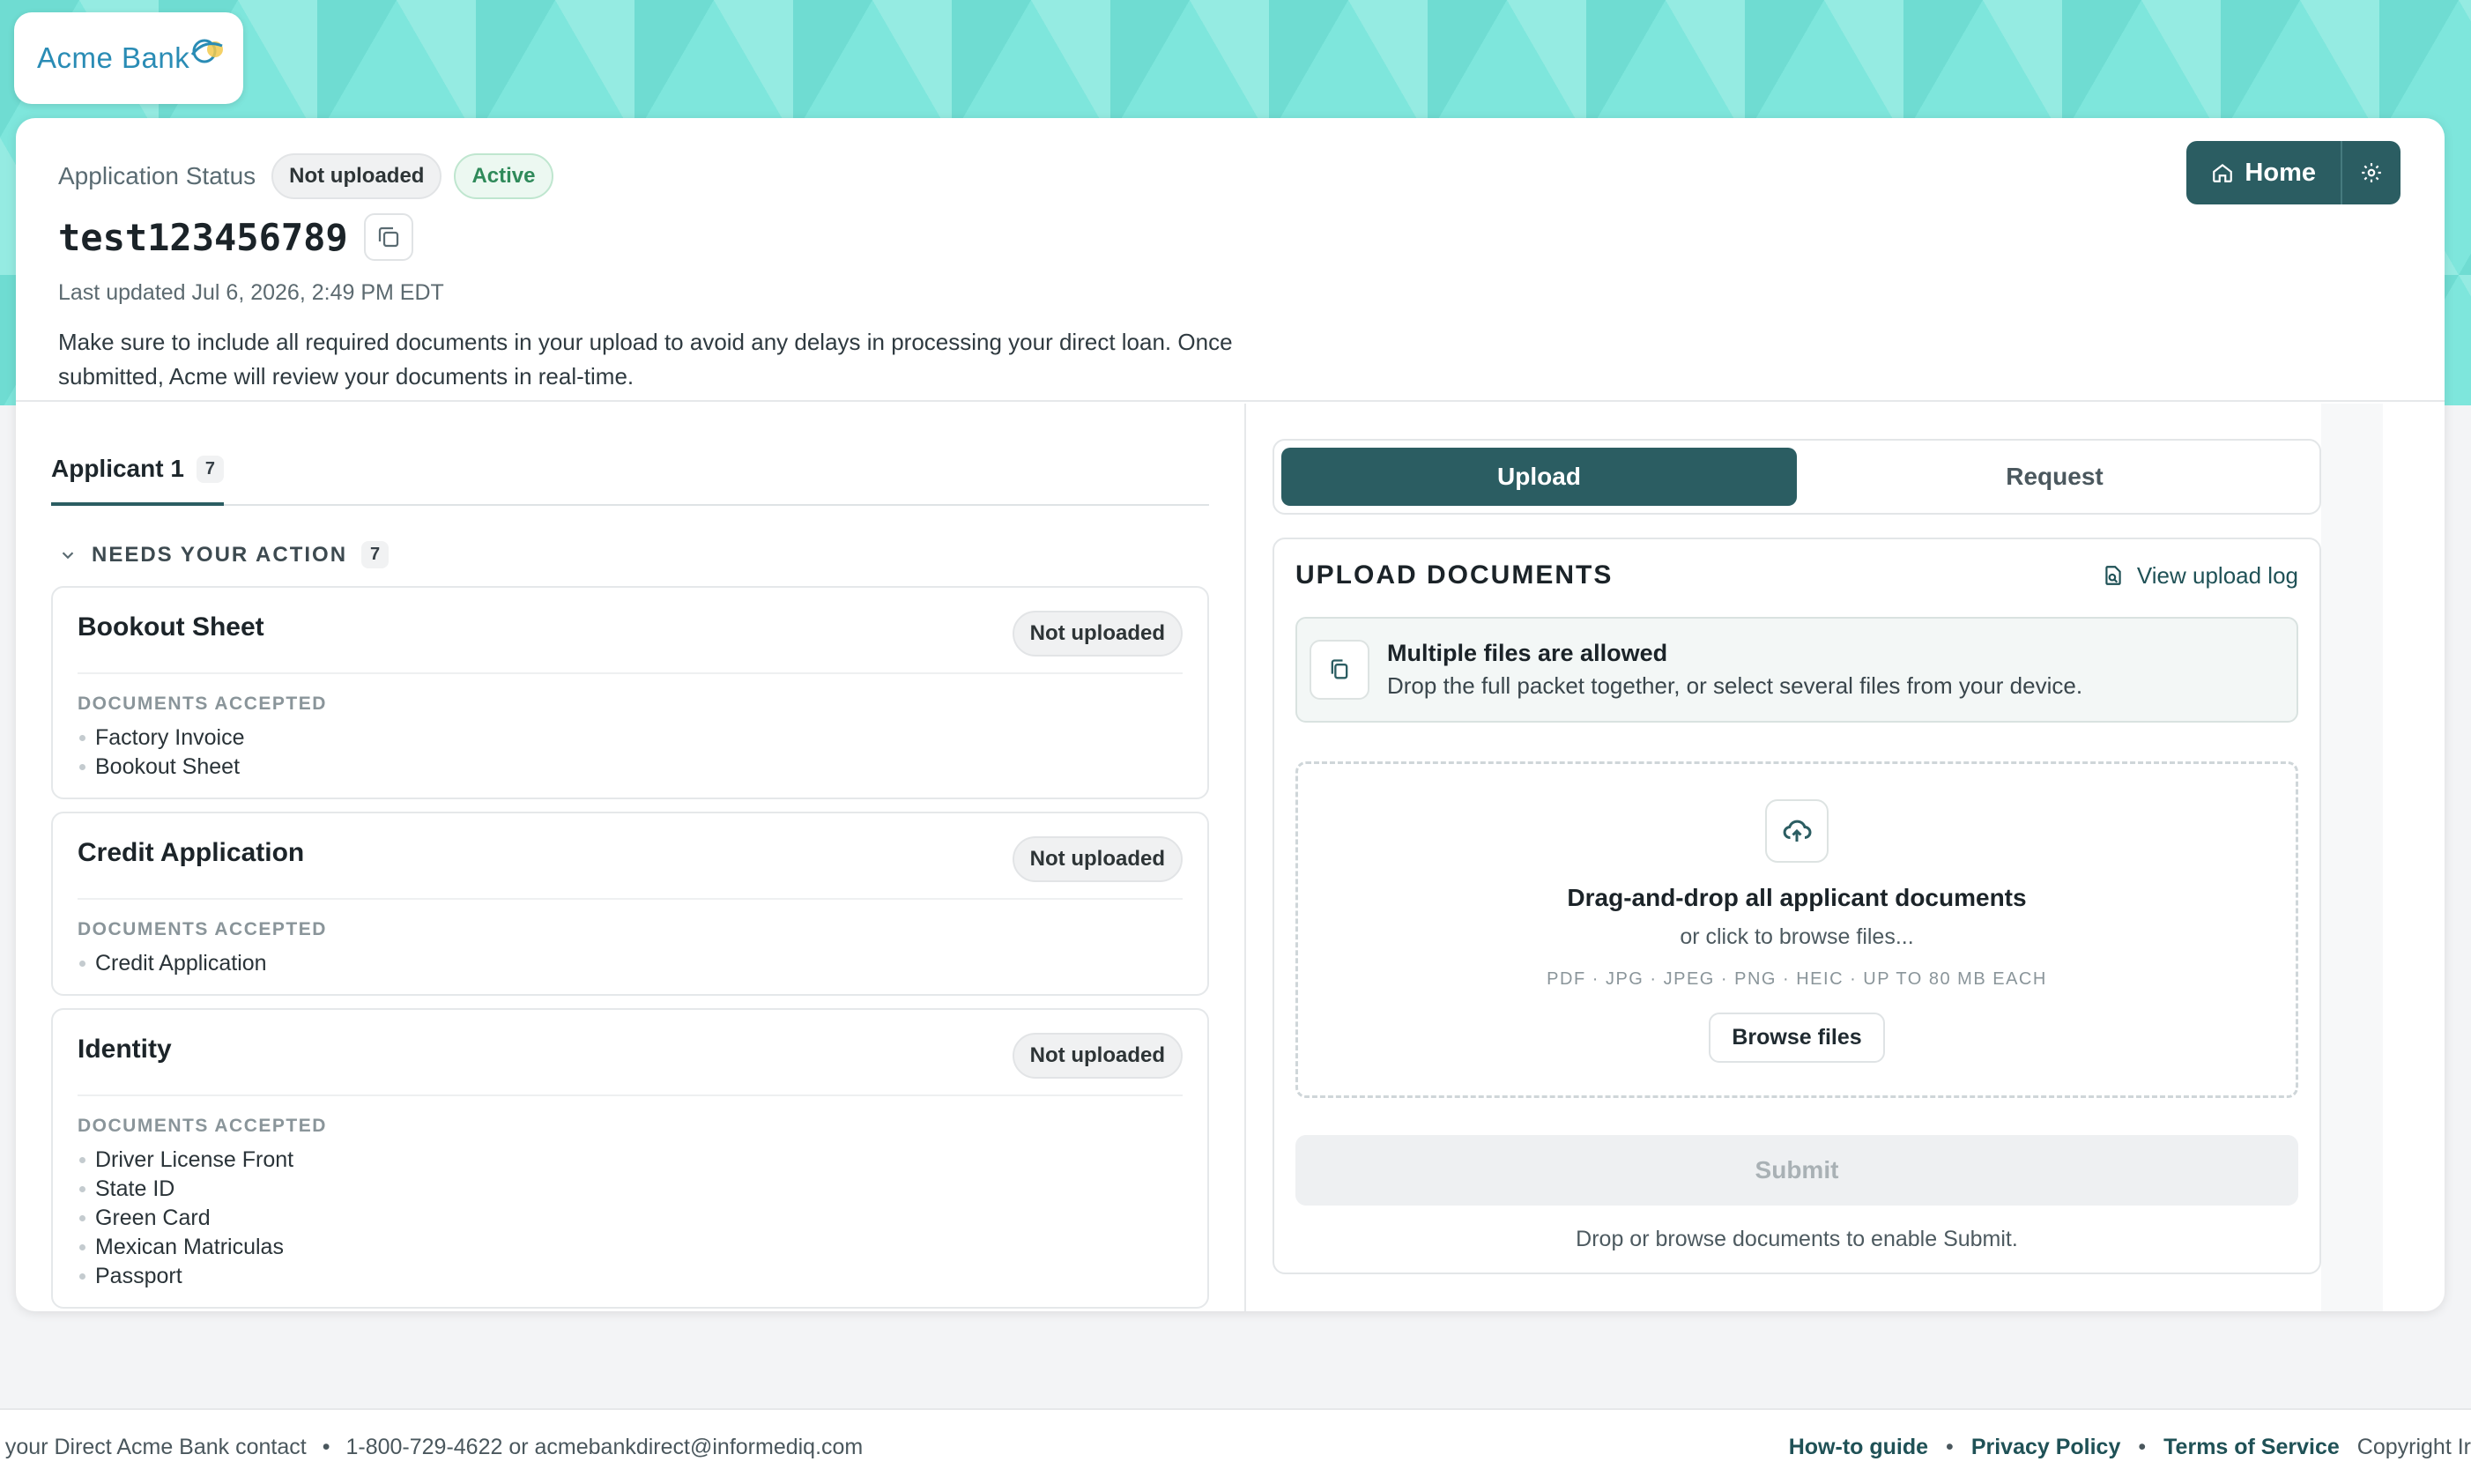  I want to click on brand-name: Acme Bank, so click(114, 57).